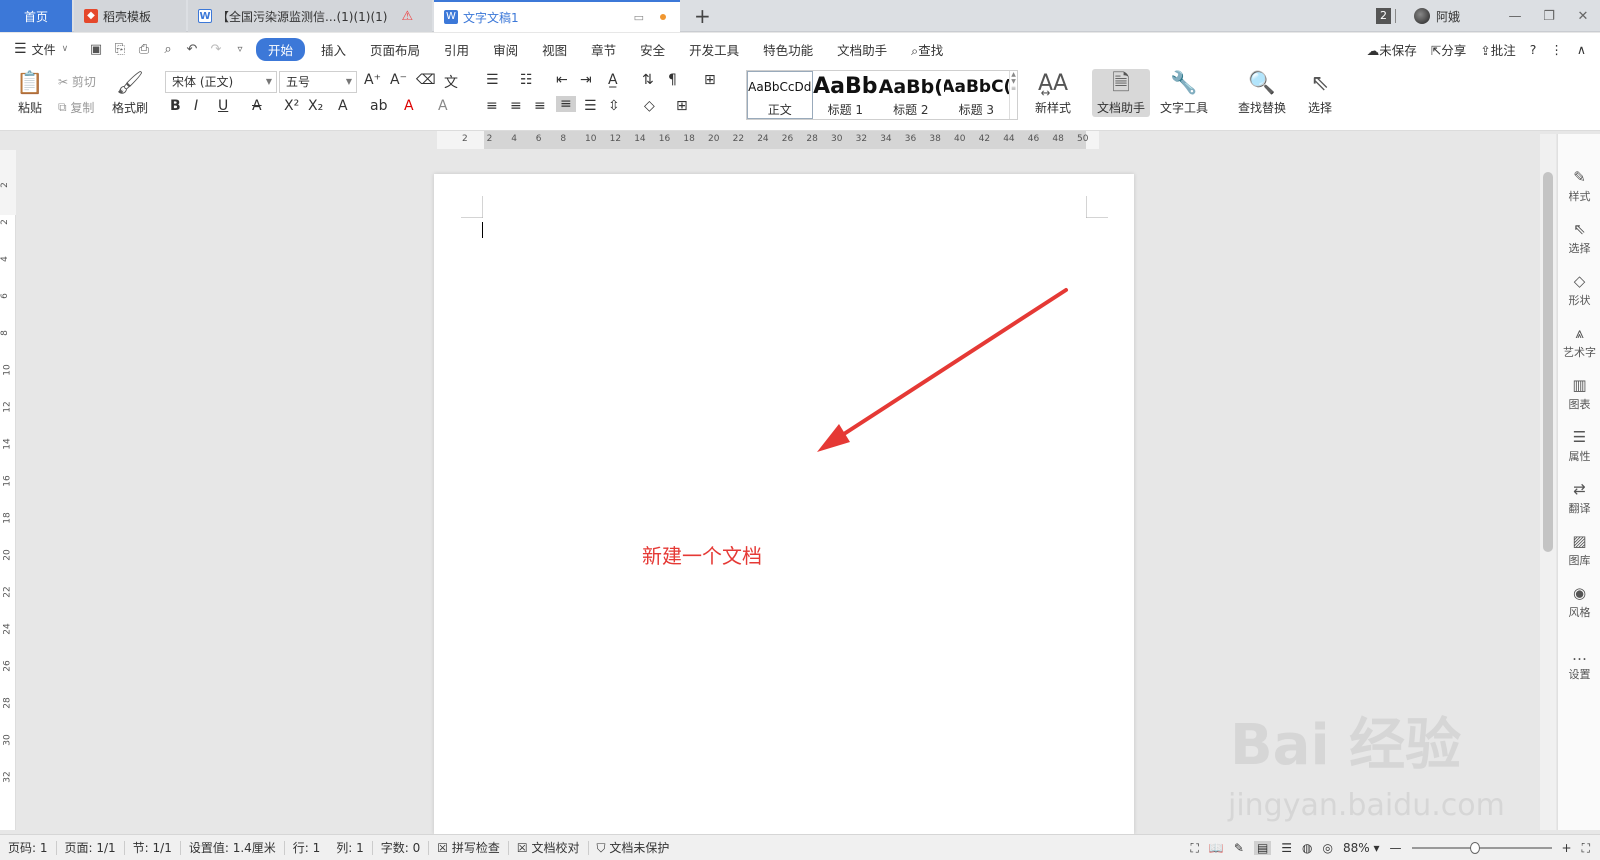  I want to click on screen-icon: ▭, so click(639, 17).